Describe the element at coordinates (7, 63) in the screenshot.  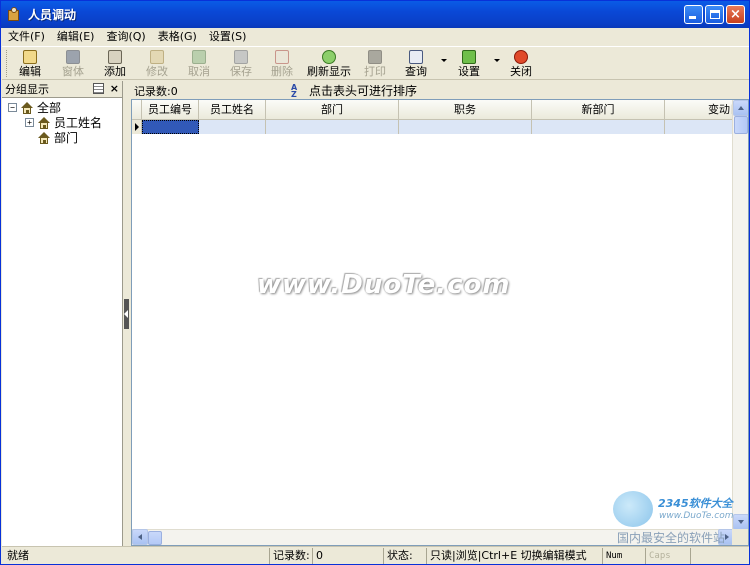
I see `toolbar-grip` at that location.